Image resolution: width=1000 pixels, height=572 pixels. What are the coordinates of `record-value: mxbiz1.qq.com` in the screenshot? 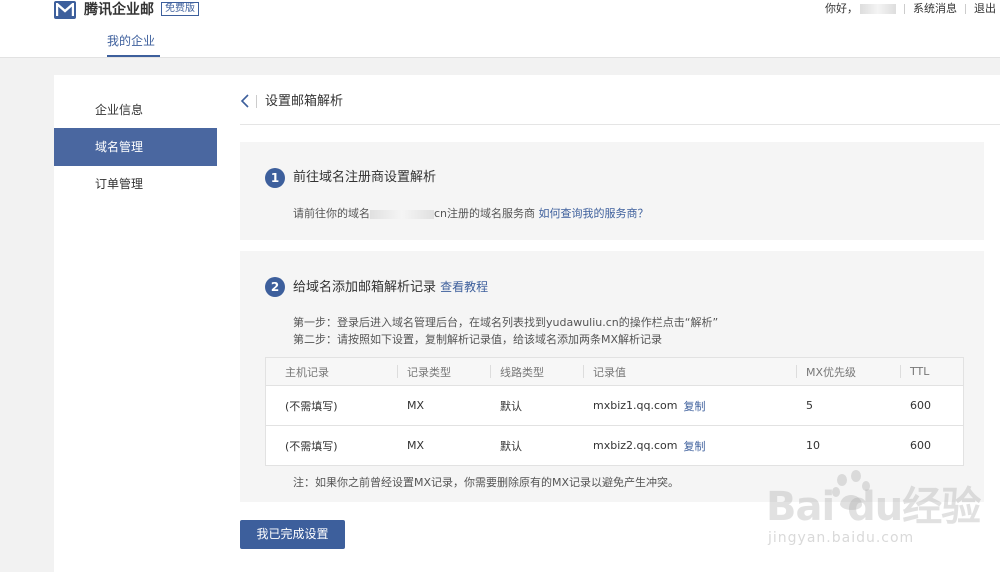 It's located at (635, 405).